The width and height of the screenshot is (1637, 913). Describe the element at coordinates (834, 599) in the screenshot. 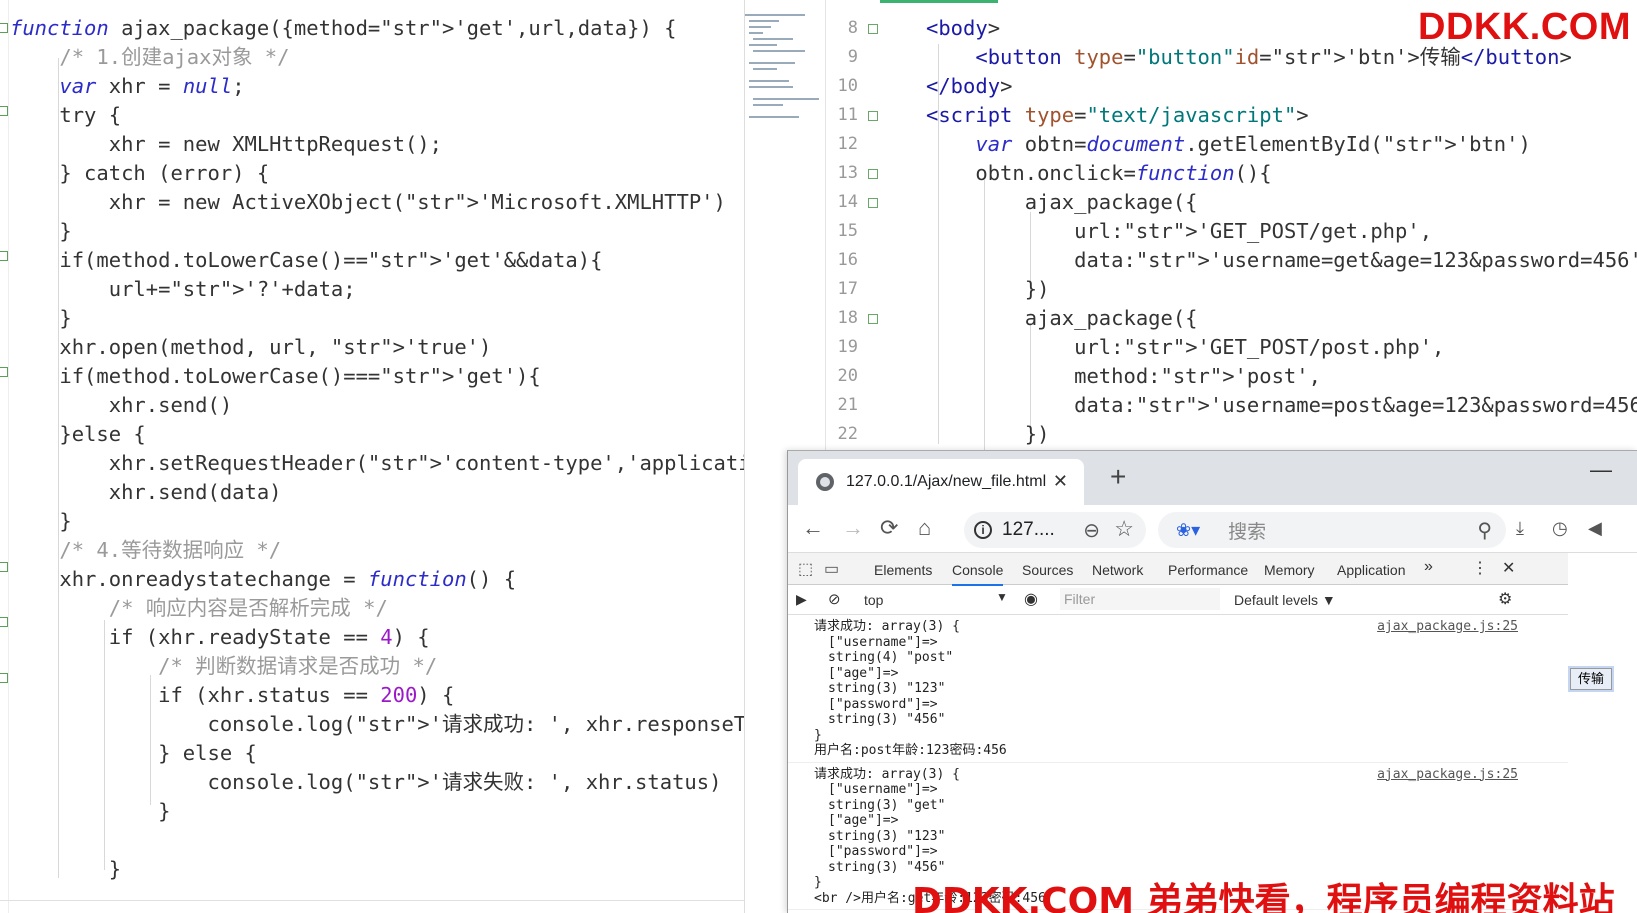

I see `clear-console-icon: ⊘` at that location.